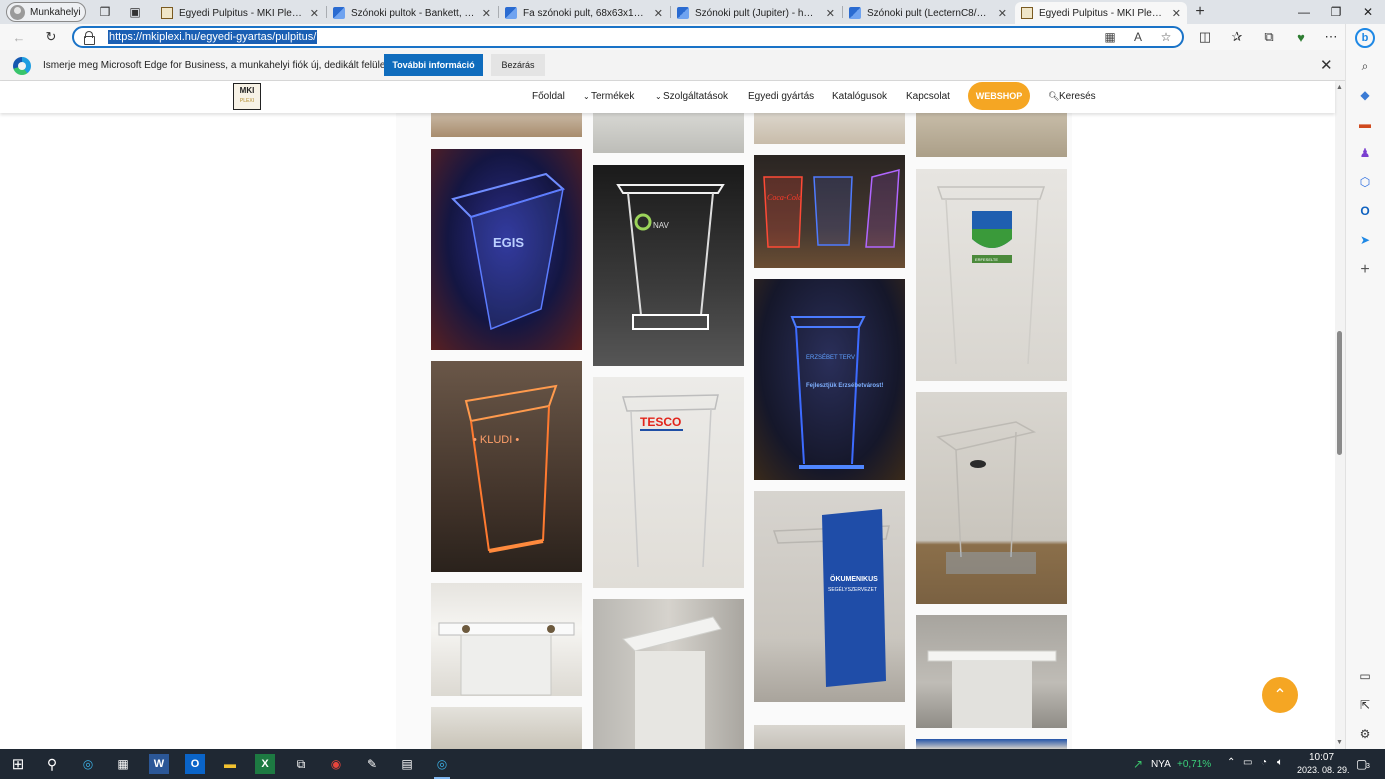  Describe the element at coordinates (89, 38) in the screenshot. I see `lock-icon` at that location.